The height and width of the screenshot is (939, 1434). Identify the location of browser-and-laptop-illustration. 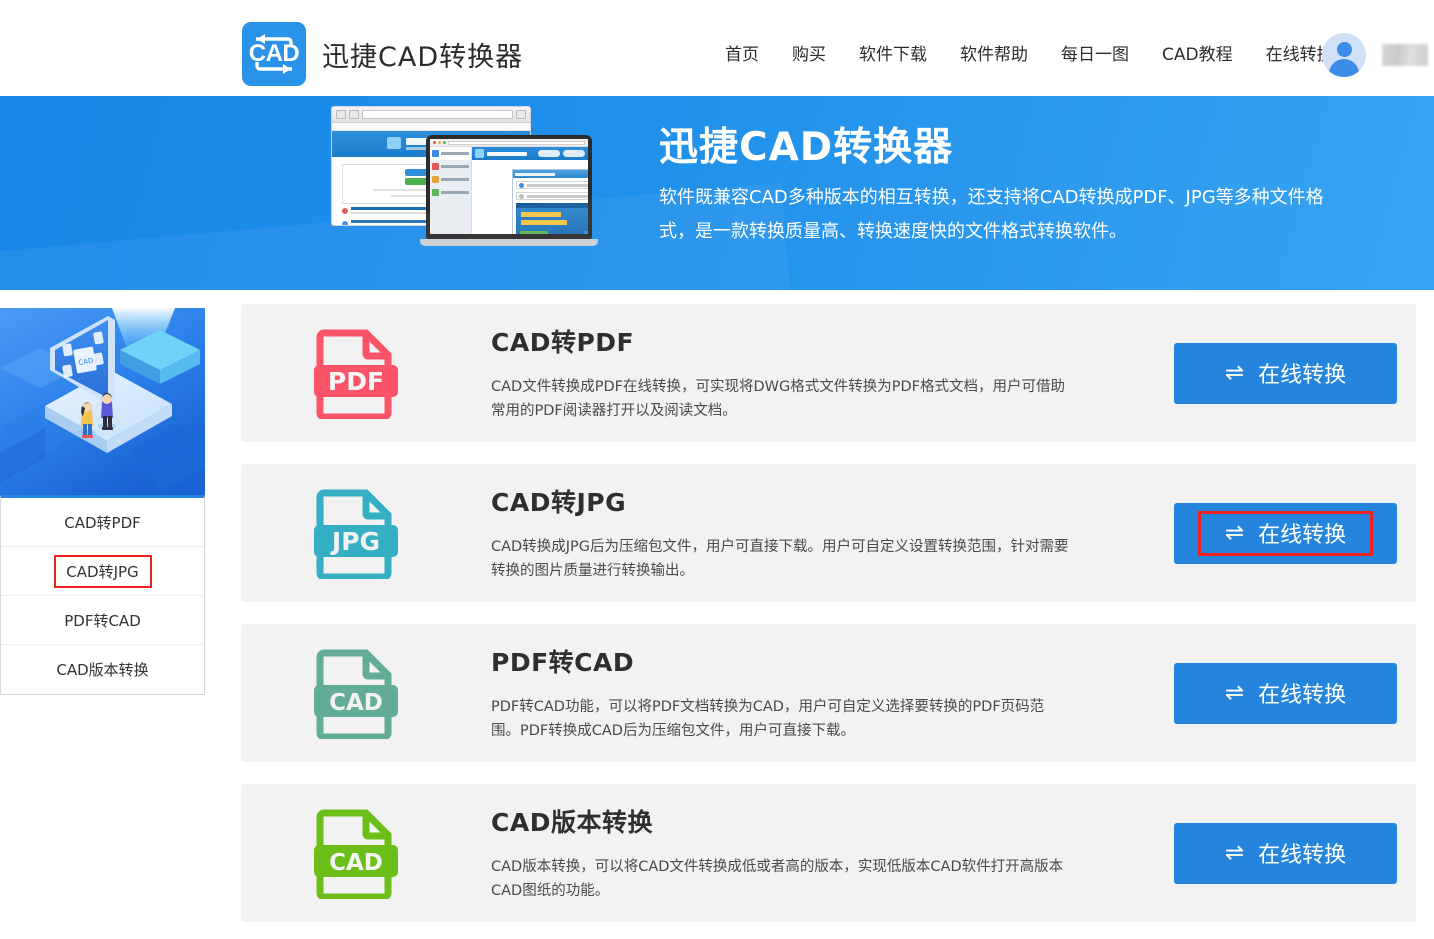
(470, 182).